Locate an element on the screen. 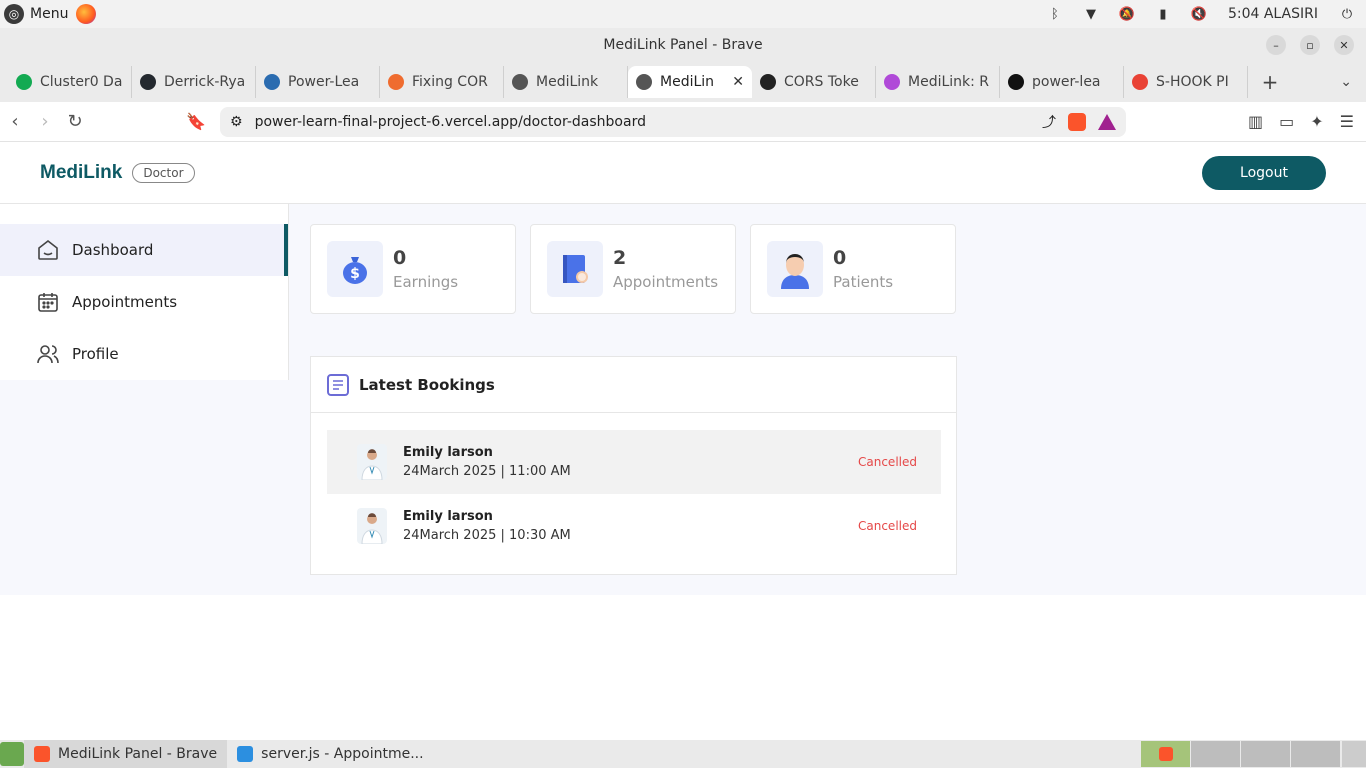 This screenshot has width=1366, height=768. bookings-header: Latest Bookings is located at coordinates (633, 385).